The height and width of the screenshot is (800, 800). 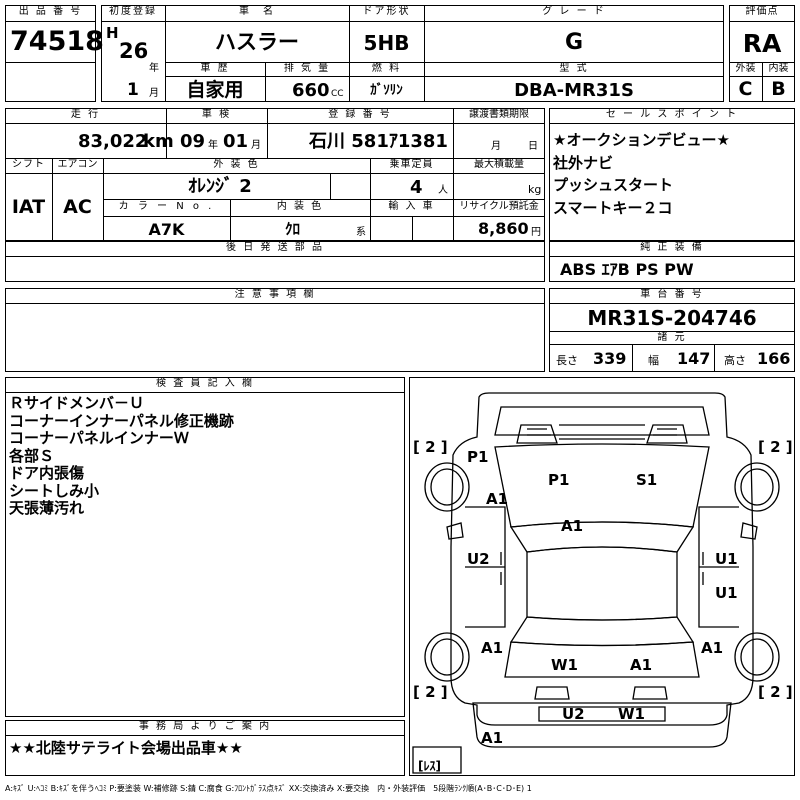 What do you see at coordinates (667, 434) in the screenshot?
I see `headlight-right` at bounding box center [667, 434].